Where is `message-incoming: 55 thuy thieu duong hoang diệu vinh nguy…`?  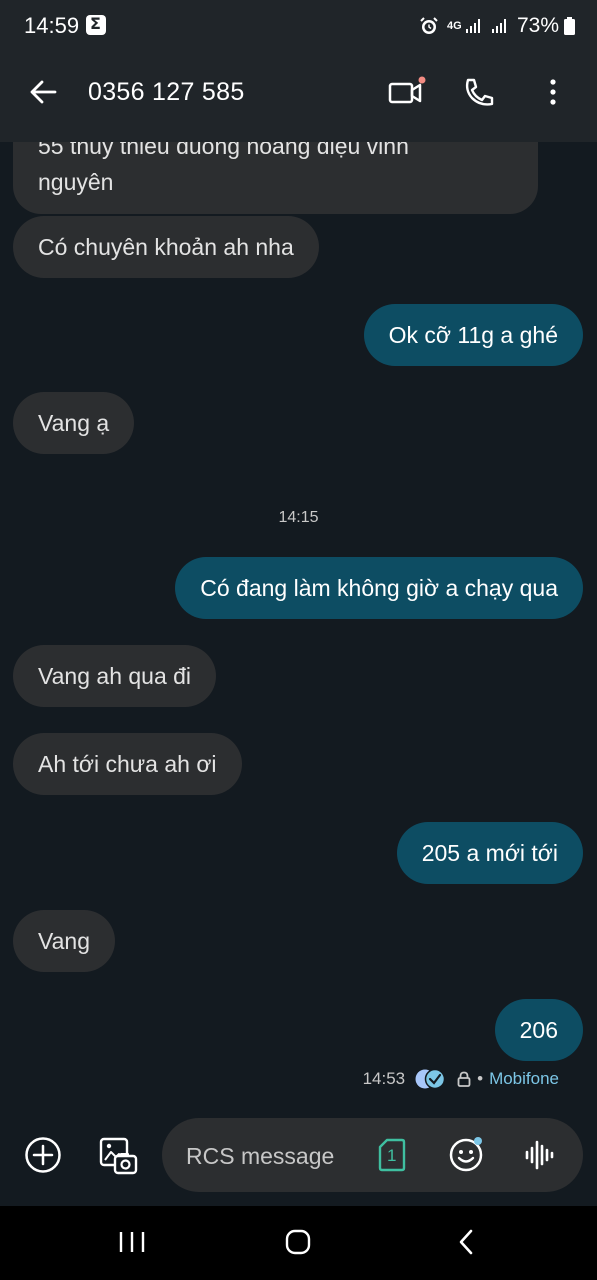 message-incoming: 55 thuy thieu duong hoang diệu vinh nguy… is located at coordinates (275, 178).